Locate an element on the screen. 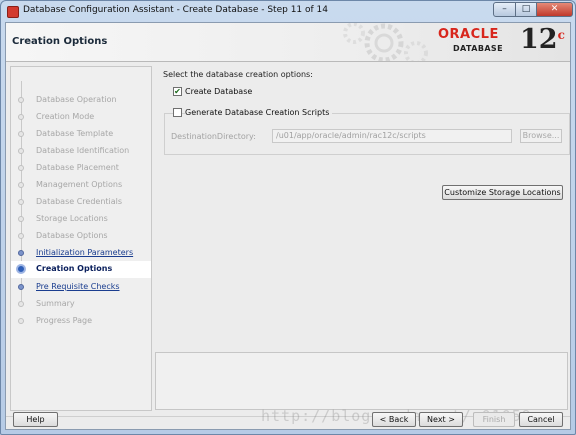 This screenshot has height=435, width=576. help-button: Help is located at coordinates (35, 419).